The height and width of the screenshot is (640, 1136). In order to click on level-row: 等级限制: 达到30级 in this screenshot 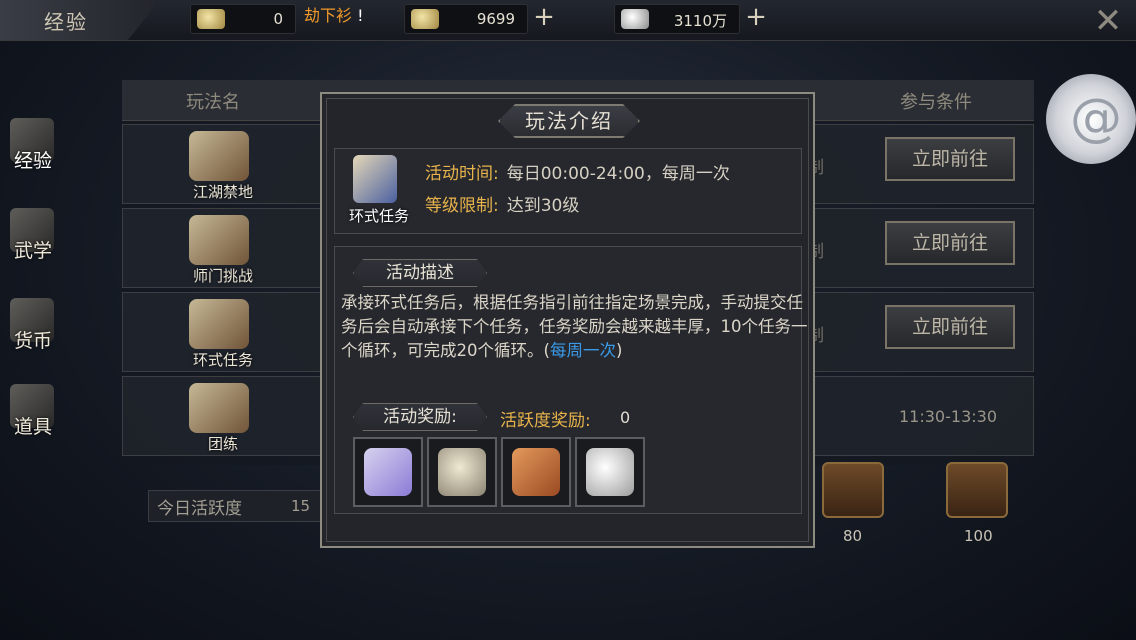, I will do `click(502, 203)`.